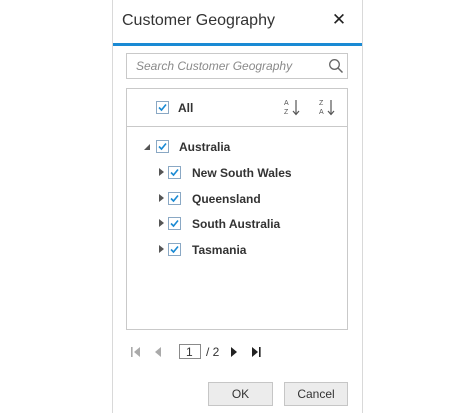 The height and width of the screenshot is (413, 474). Describe the element at coordinates (213, 352) in the screenshot. I see `page-total: / 2` at that location.